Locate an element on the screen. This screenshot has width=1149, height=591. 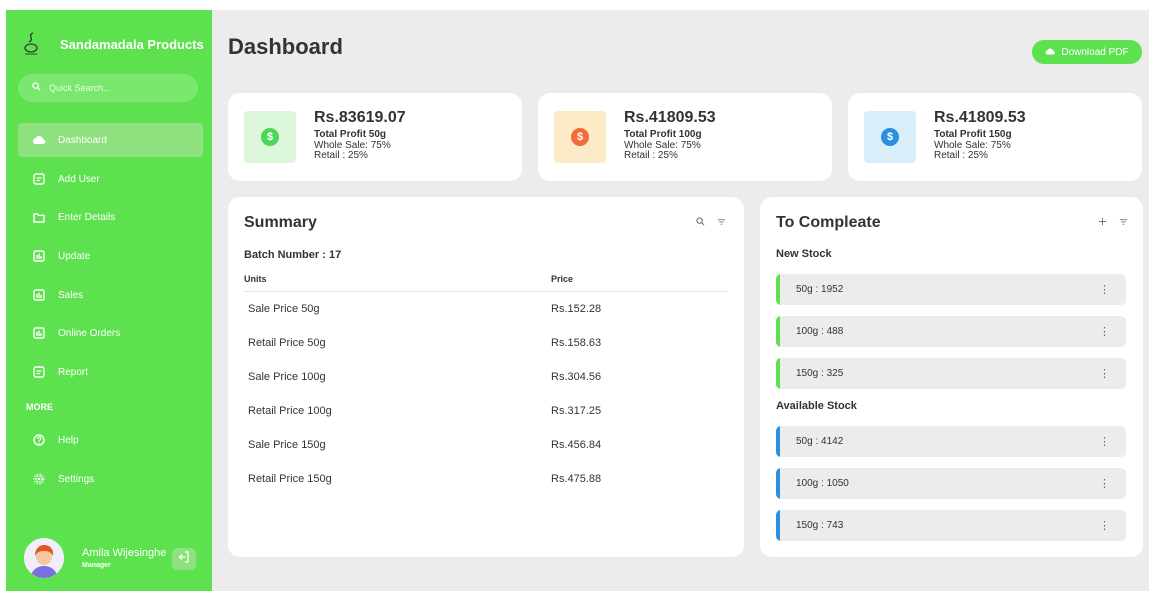
profit-label: Total Profit 100g is located at coordinates (663, 134).